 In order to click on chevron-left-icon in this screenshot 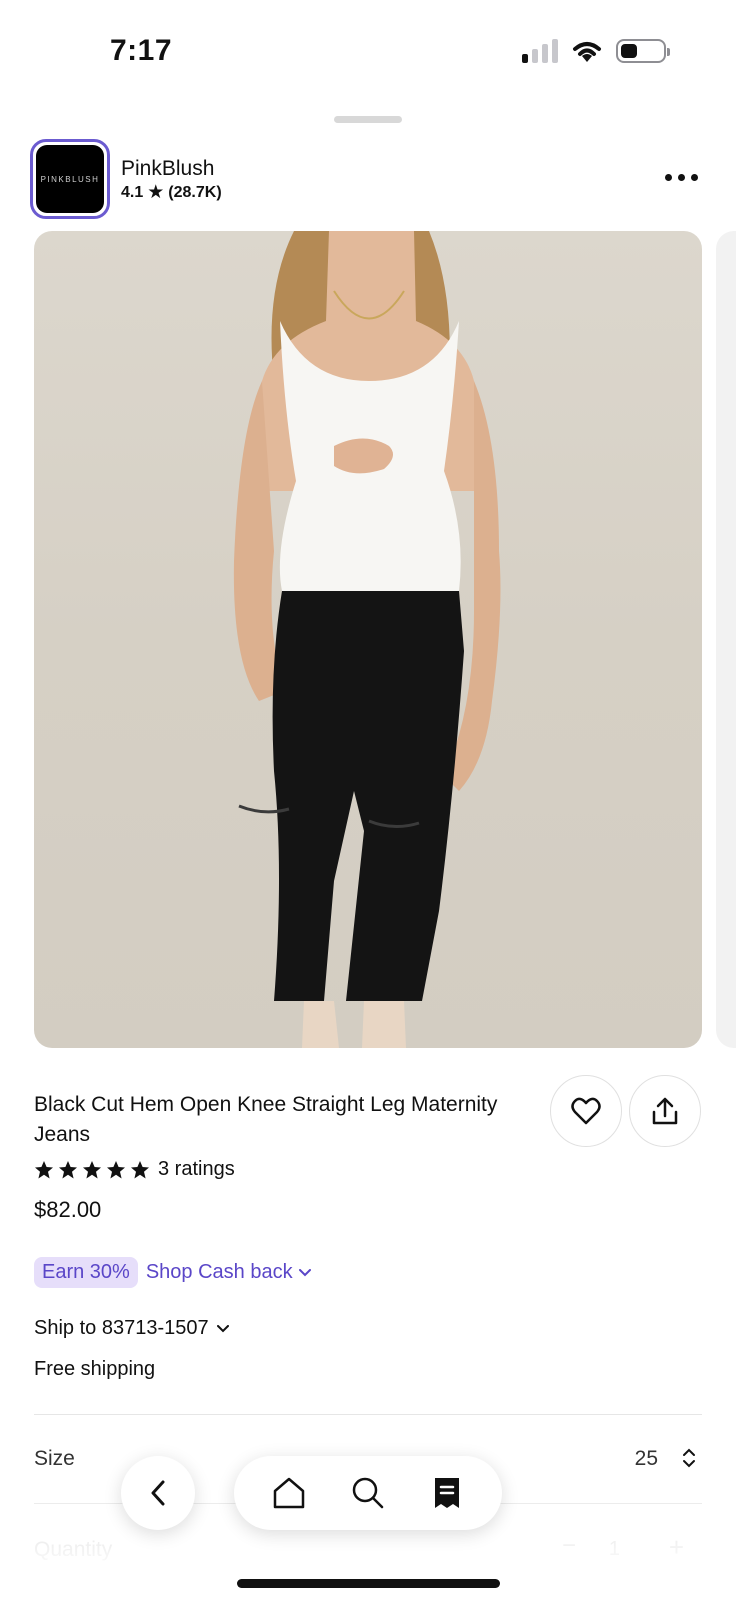, I will do `click(158, 1493)`.